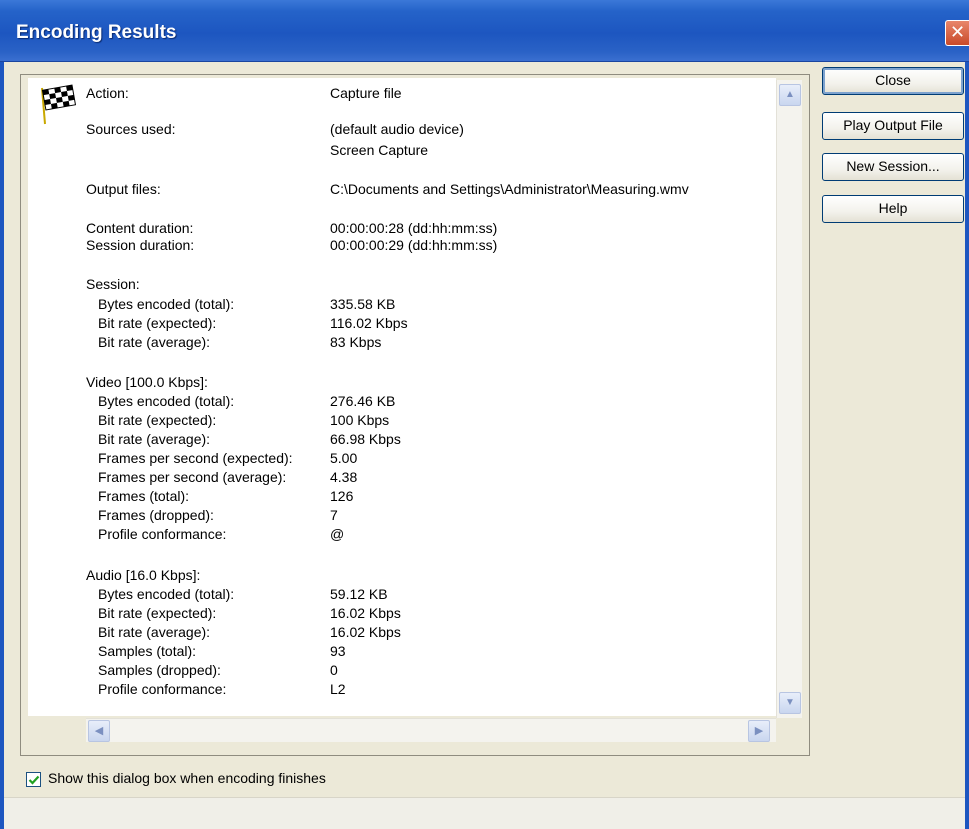 Image resolution: width=969 pixels, height=829 pixels. What do you see at coordinates (365, 439) in the screenshot?
I see `video-bitrate-average-value: 66.98 Kbps` at bounding box center [365, 439].